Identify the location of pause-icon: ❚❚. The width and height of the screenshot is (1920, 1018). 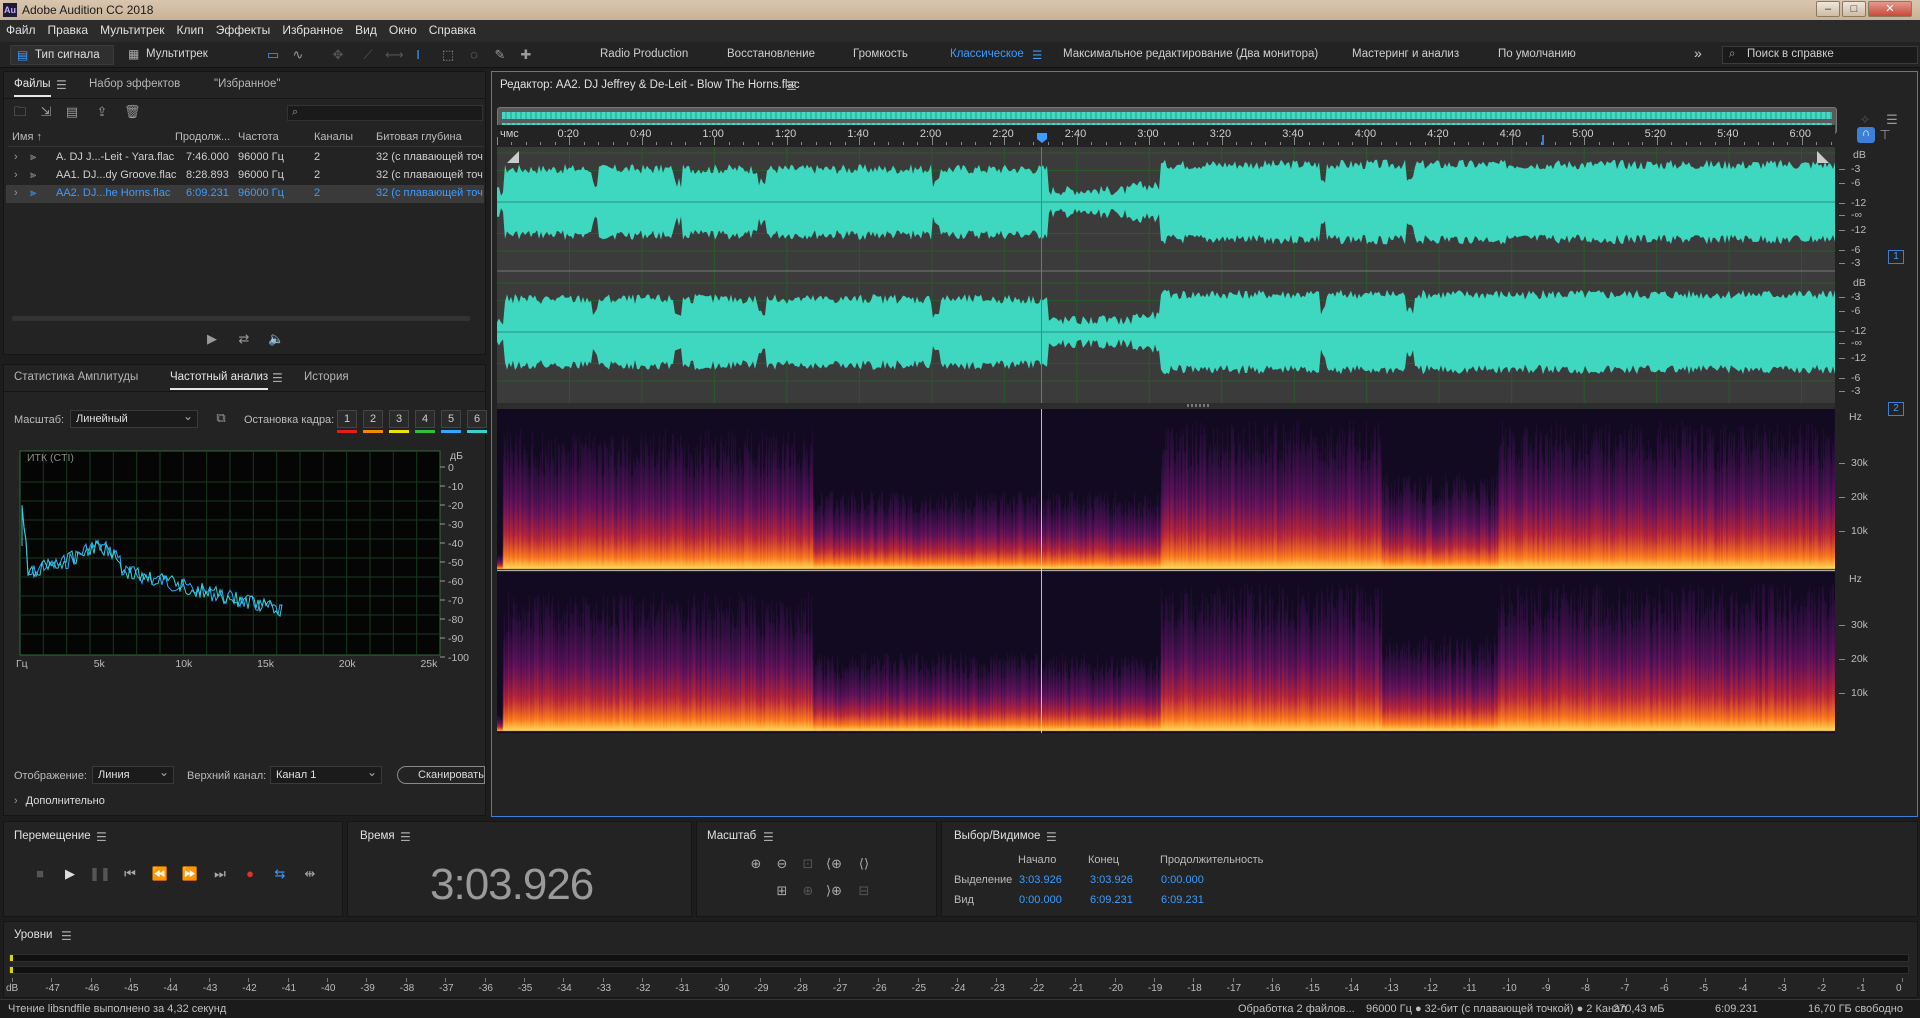
(100, 874).